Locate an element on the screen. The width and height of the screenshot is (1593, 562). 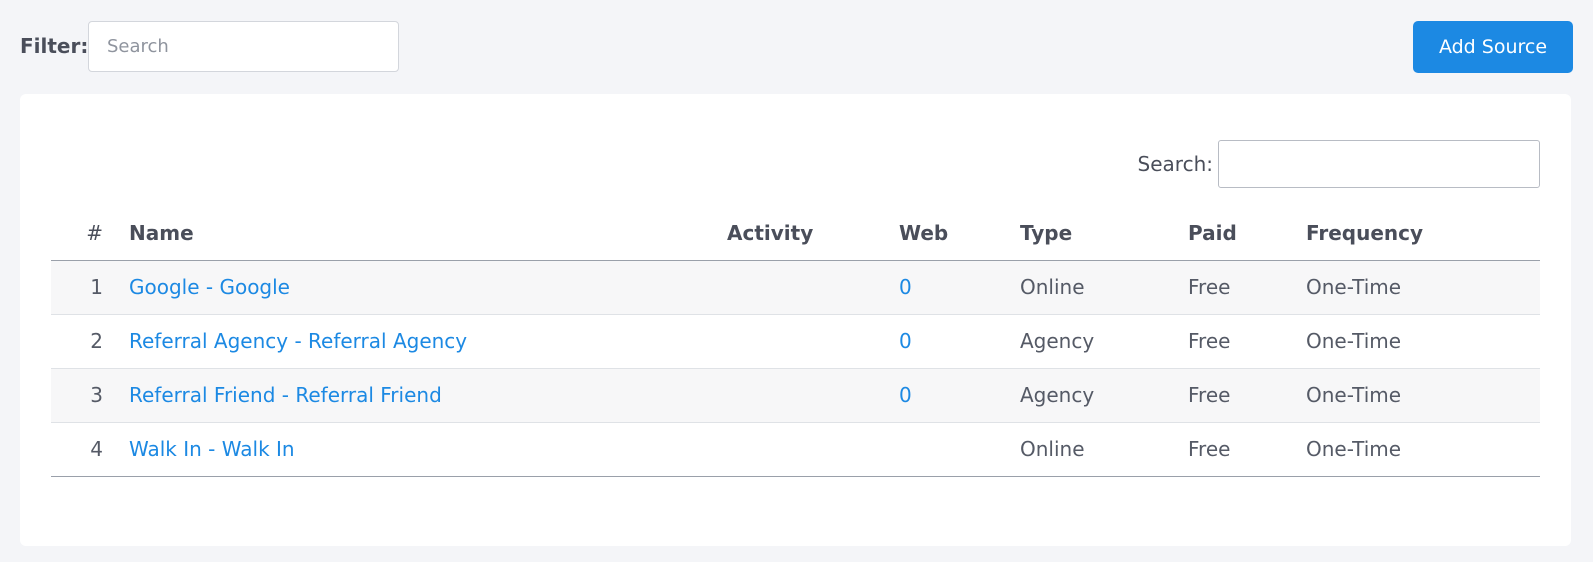
table-header-row: # Name Activity Web Type Paid Frequency is located at coordinates (795, 233).